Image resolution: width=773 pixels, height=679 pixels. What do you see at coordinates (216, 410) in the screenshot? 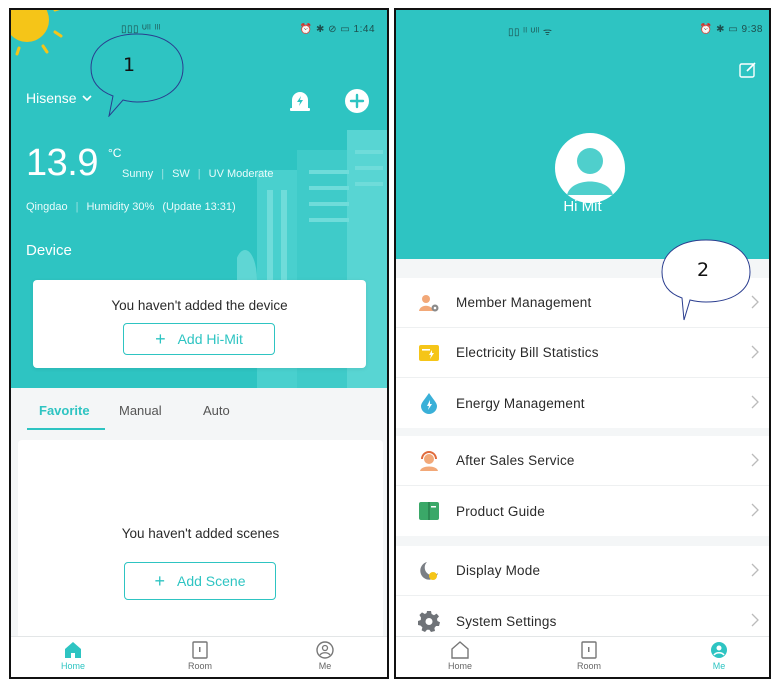
I see `tab-auto: Auto` at bounding box center [216, 410].